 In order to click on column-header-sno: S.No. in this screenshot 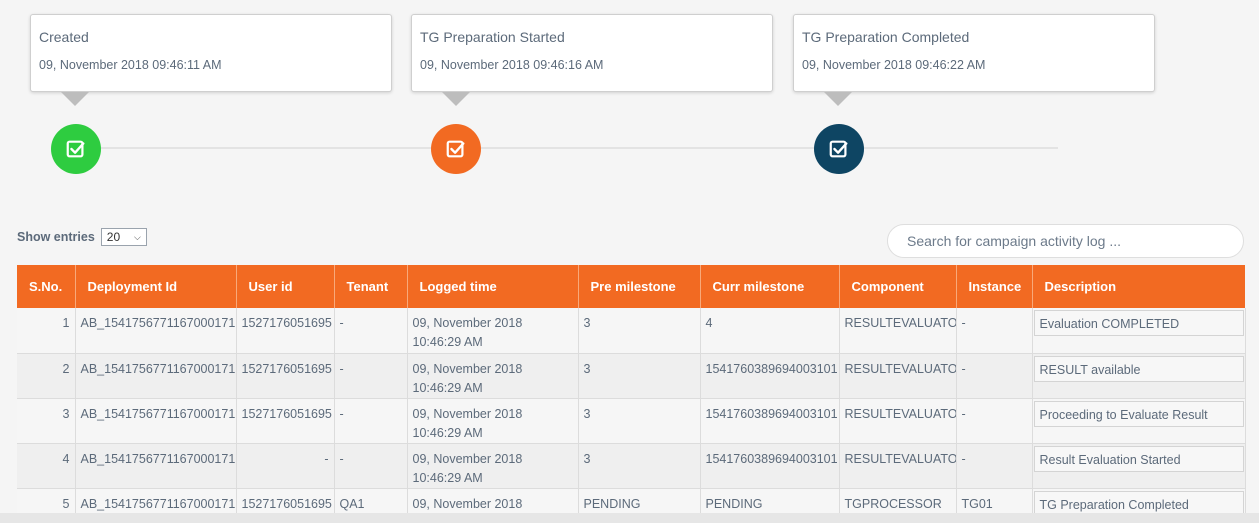, I will do `click(46, 286)`.